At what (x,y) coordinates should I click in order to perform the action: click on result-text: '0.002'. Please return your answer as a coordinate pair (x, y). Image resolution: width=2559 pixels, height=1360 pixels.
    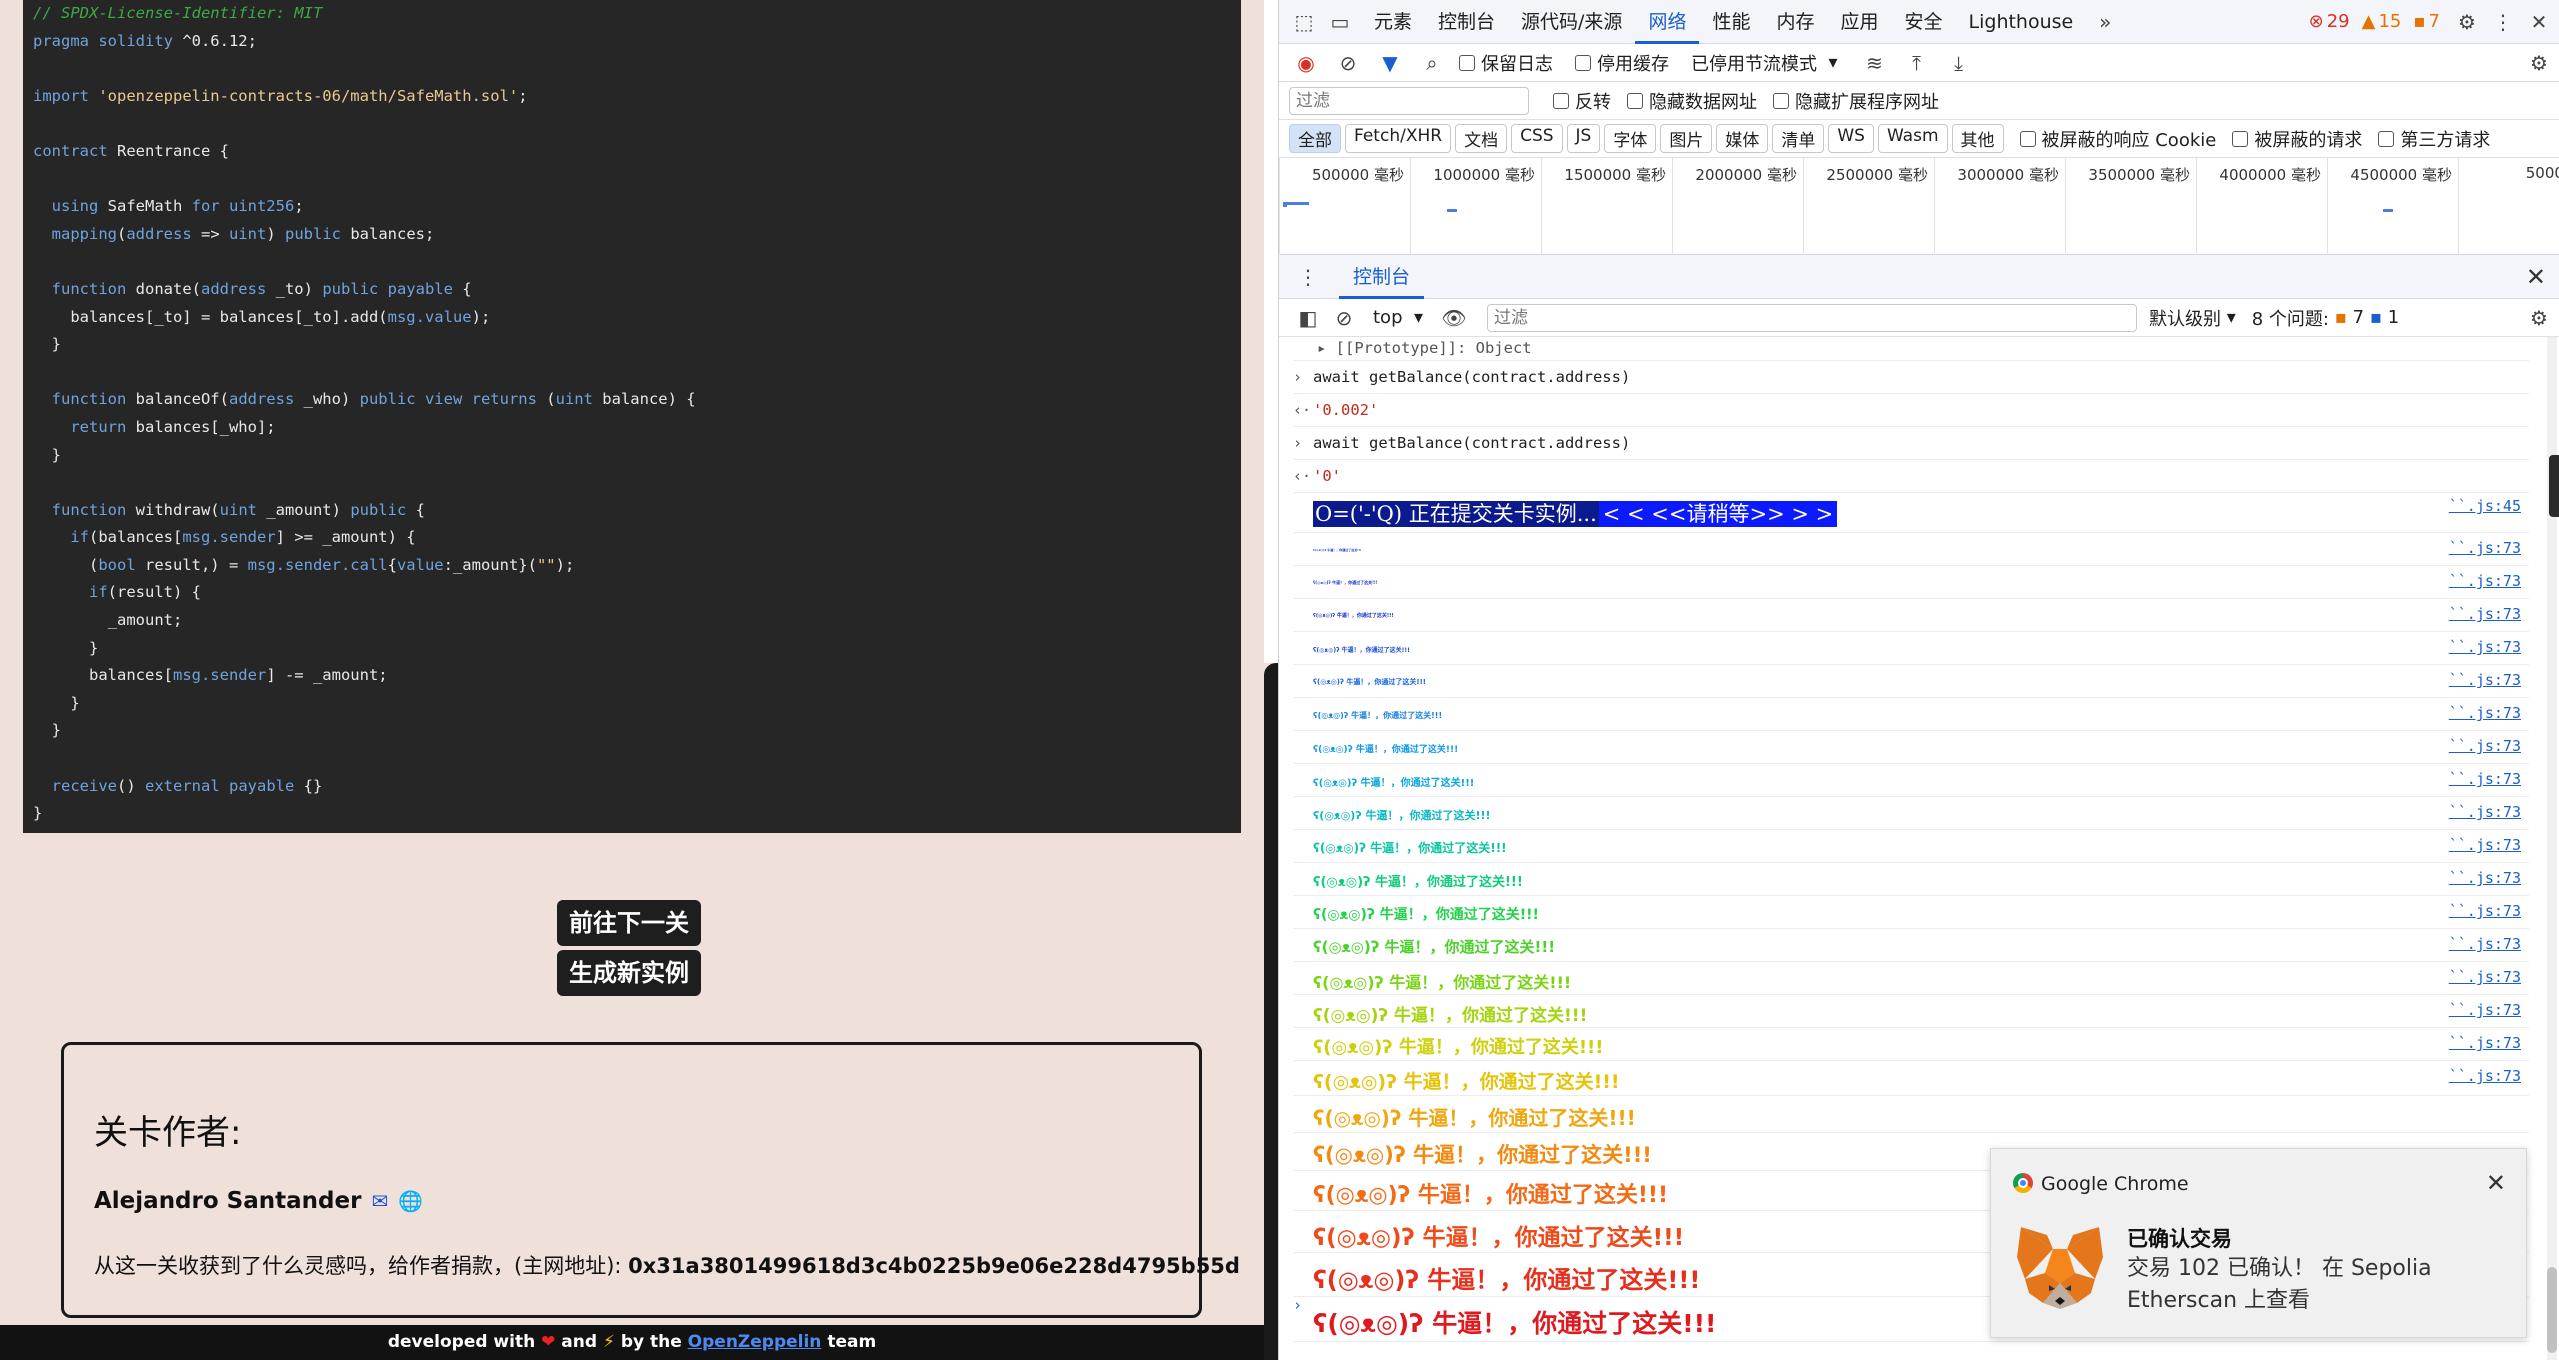
    Looking at the image, I should click on (1346, 410).